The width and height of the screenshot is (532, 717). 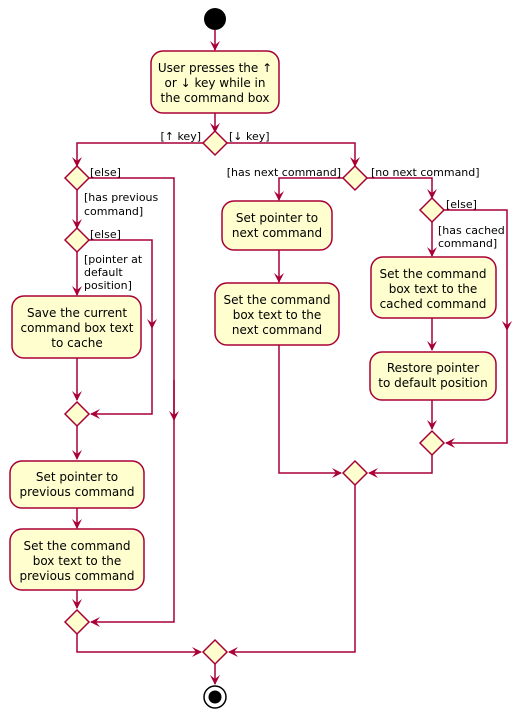 I want to click on guard-else-pointer-not-default: [else], so click(x=105, y=234).